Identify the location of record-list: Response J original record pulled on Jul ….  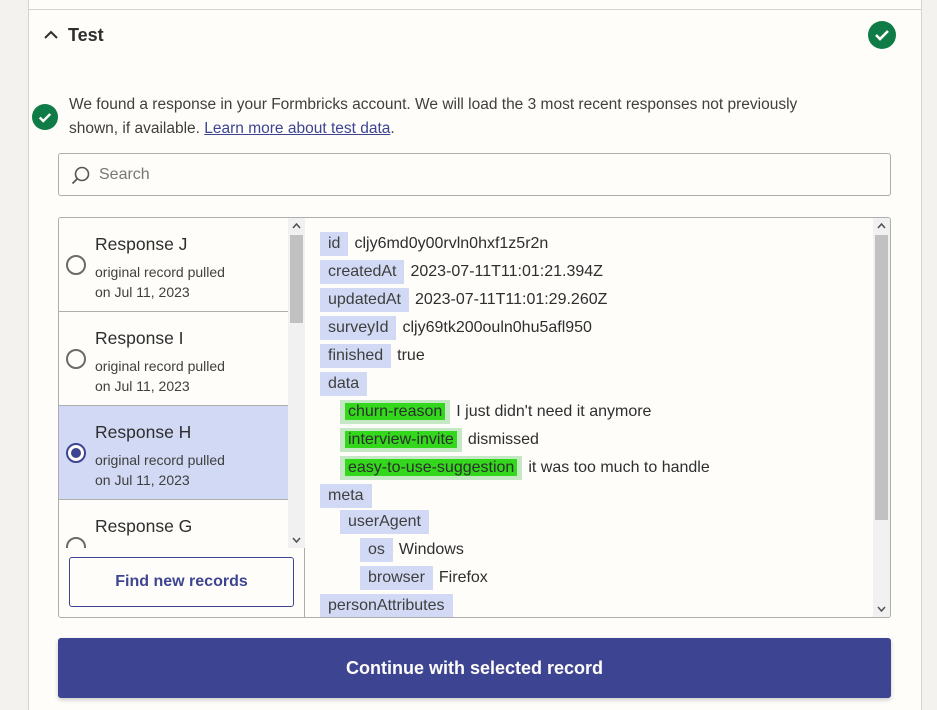
(173, 383).